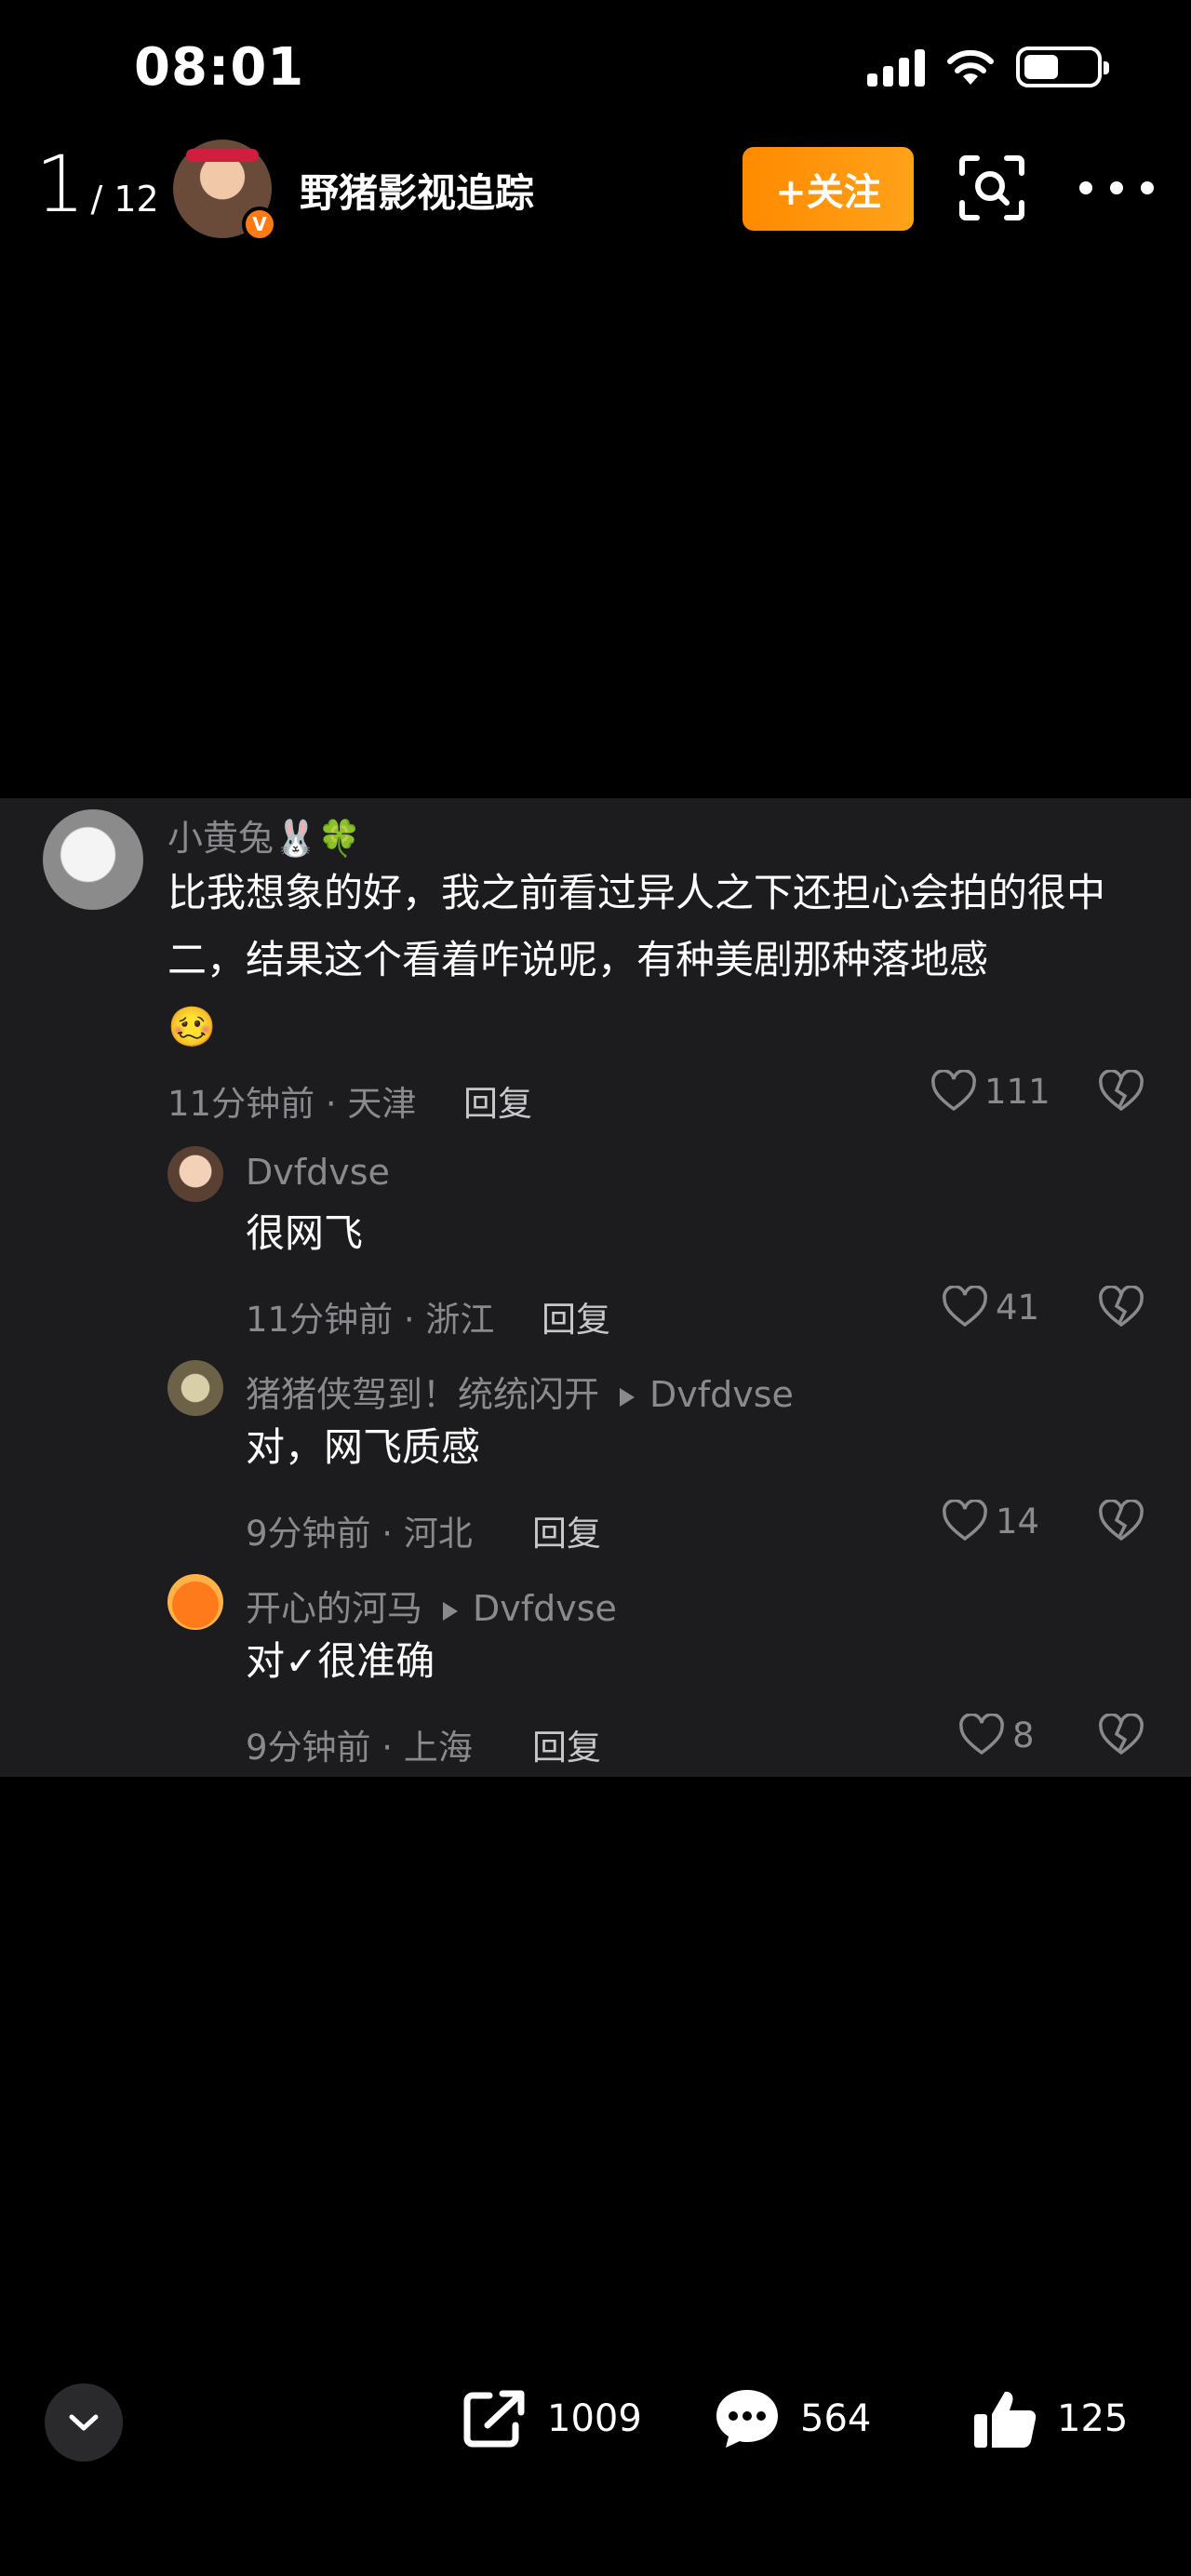  Describe the element at coordinates (896, 67) in the screenshot. I see `signal-icon` at that location.